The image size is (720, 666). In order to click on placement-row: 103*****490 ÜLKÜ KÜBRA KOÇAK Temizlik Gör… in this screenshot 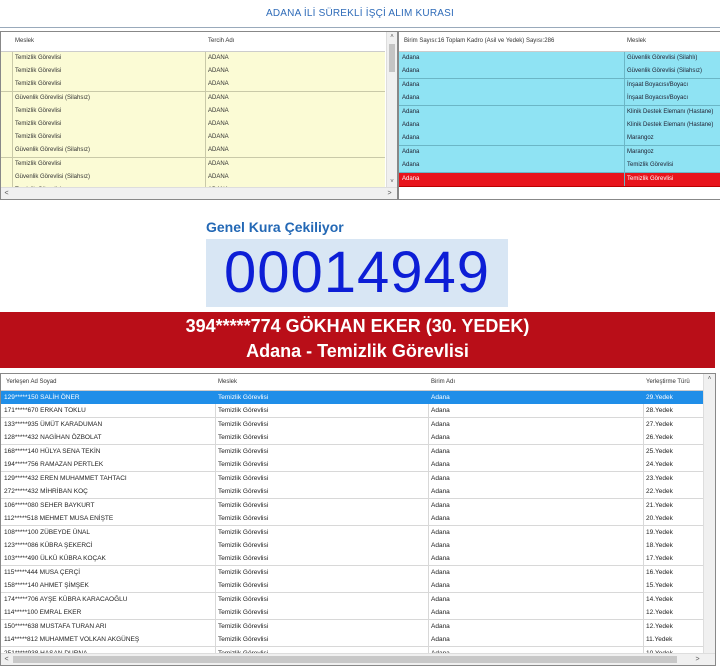, I will do `click(352, 559)`.